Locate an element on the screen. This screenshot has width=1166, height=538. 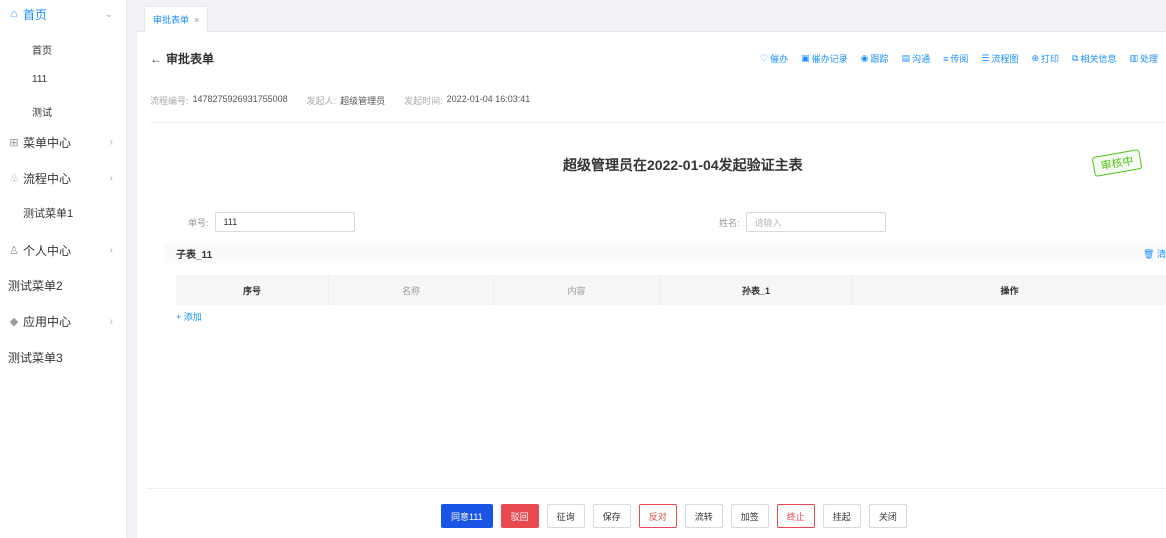
sidebar-item-label: 流程中心 is located at coordinates (47, 178).